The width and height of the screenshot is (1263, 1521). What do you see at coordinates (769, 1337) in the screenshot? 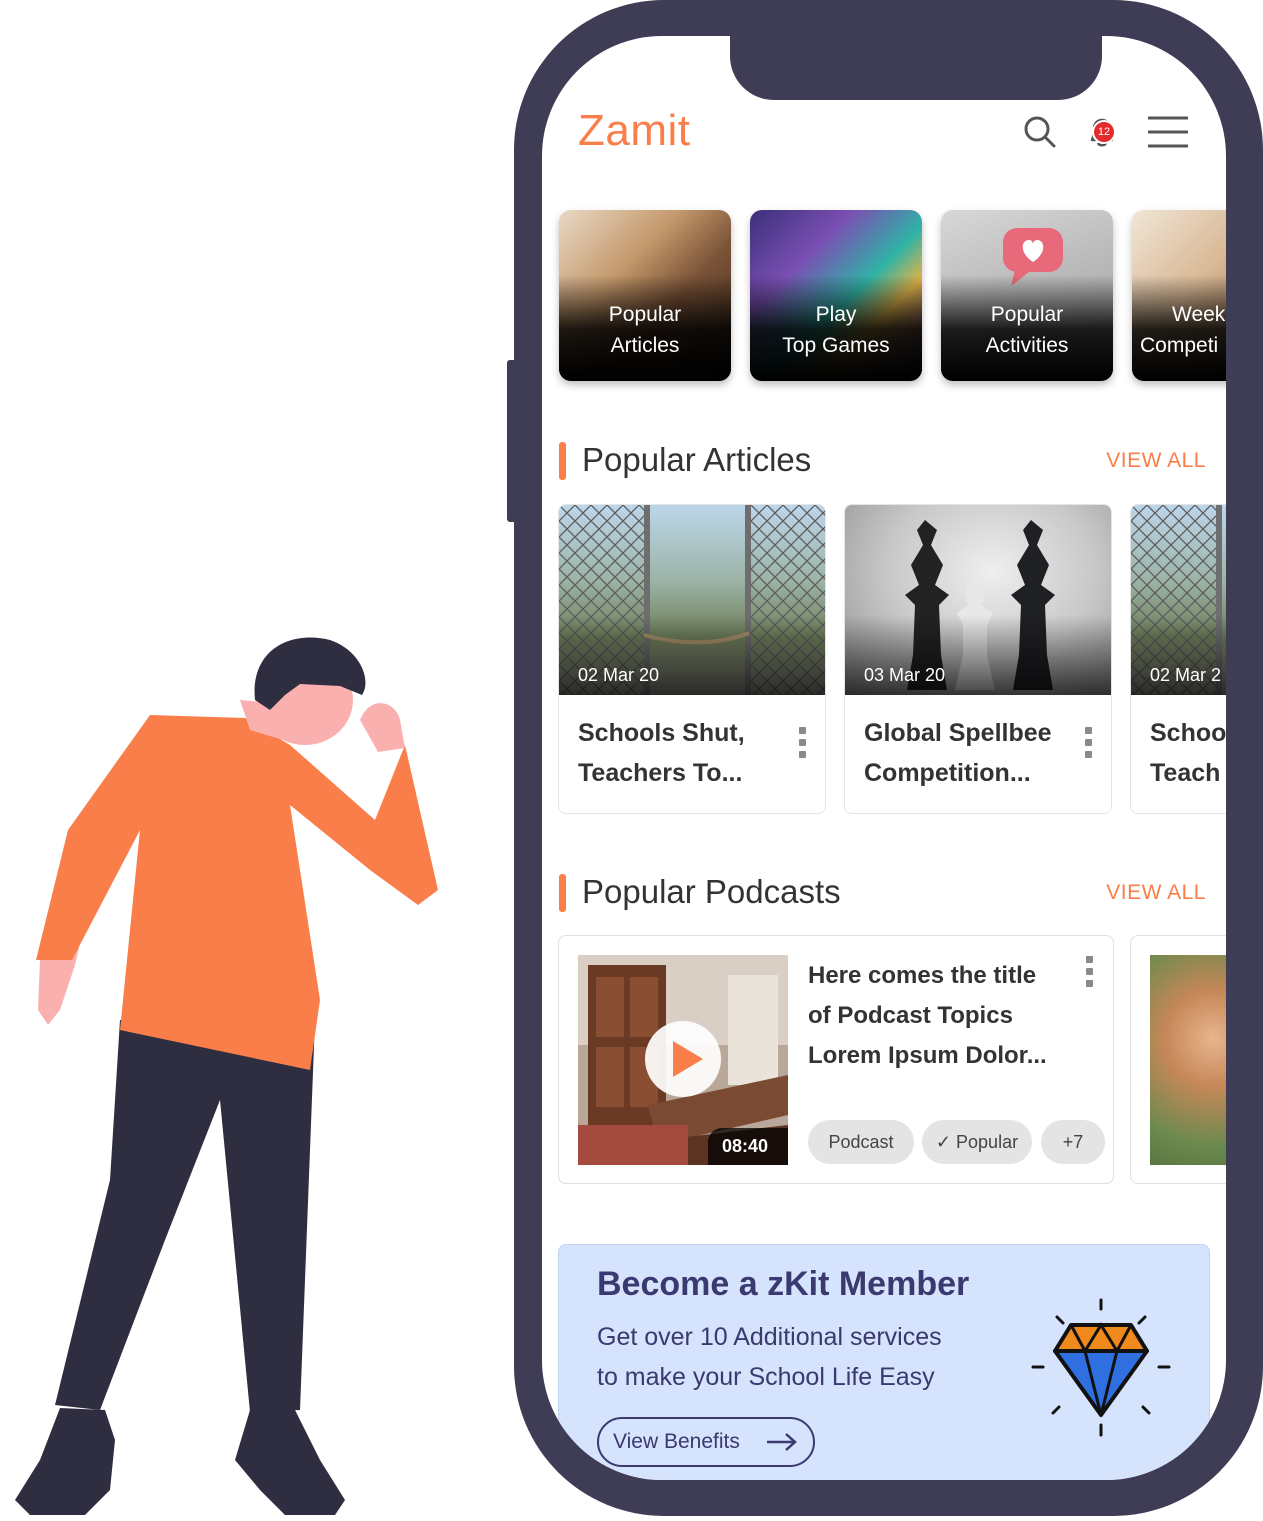
I see `banner-text: Get over 10 Additional services` at bounding box center [769, 1337].